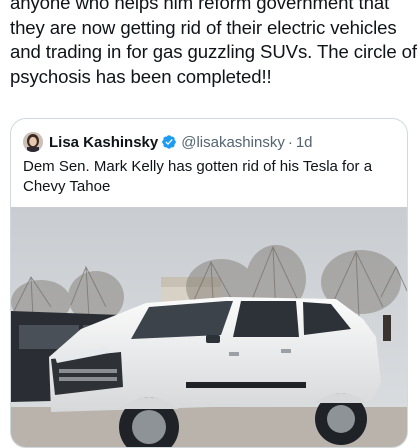 The image size is (420, 448). What do you see at coordinates (33, 142) in the screenshot?
I see `avatar` at bounding box center [33, 142].